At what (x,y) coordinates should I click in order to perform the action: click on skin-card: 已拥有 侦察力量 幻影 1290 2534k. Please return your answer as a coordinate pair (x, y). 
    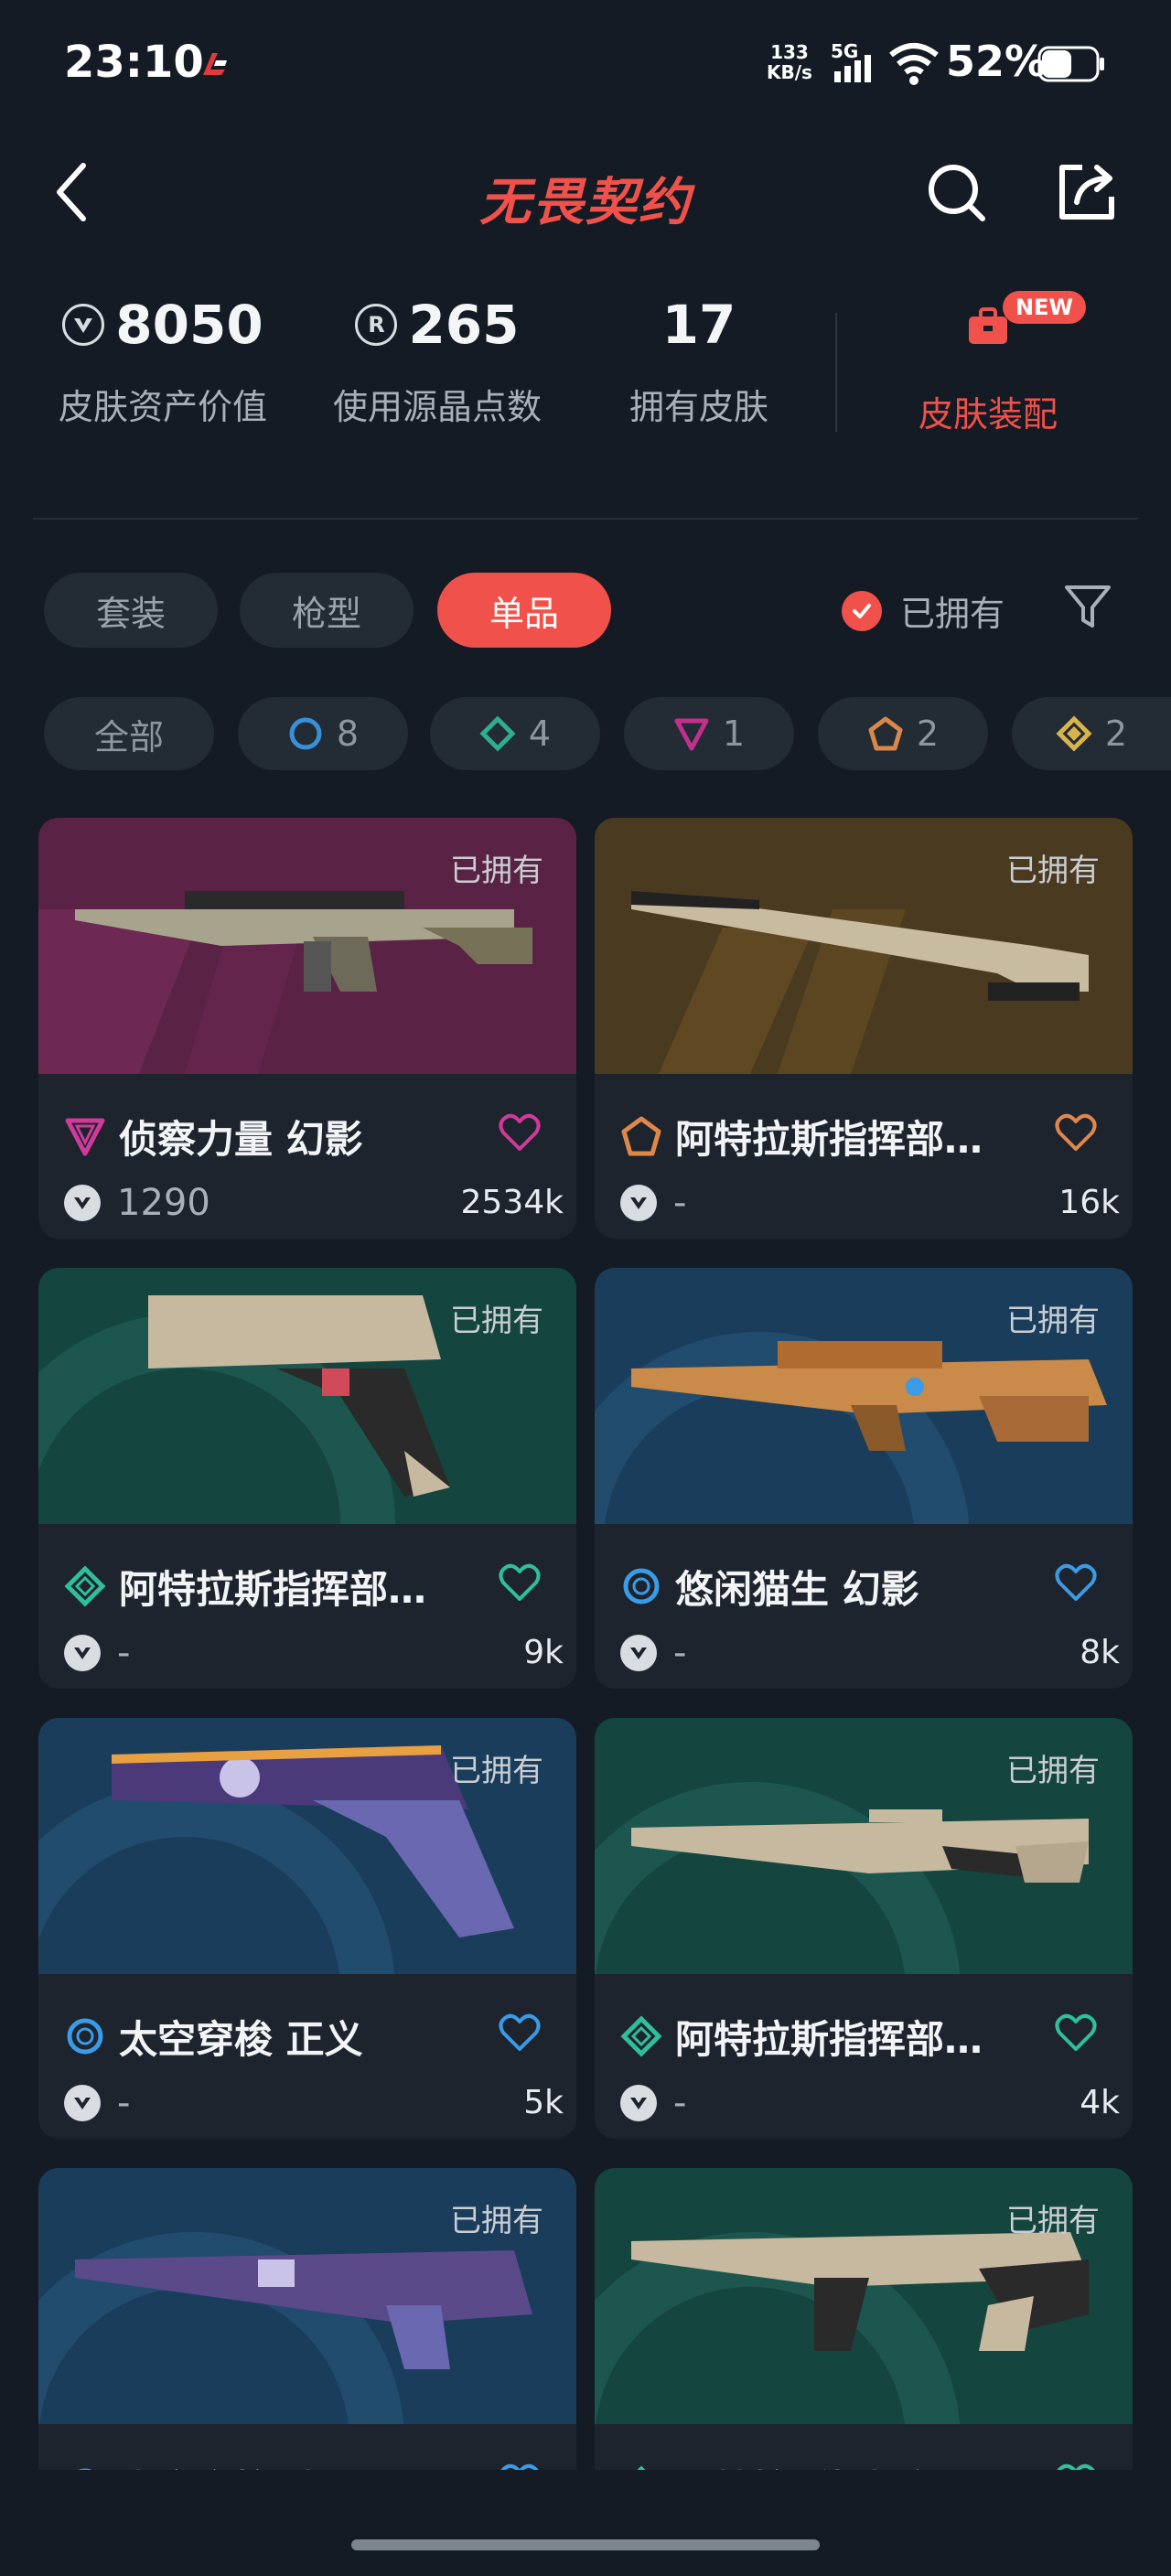
    Looking at the image, I should click on (307, 1029).